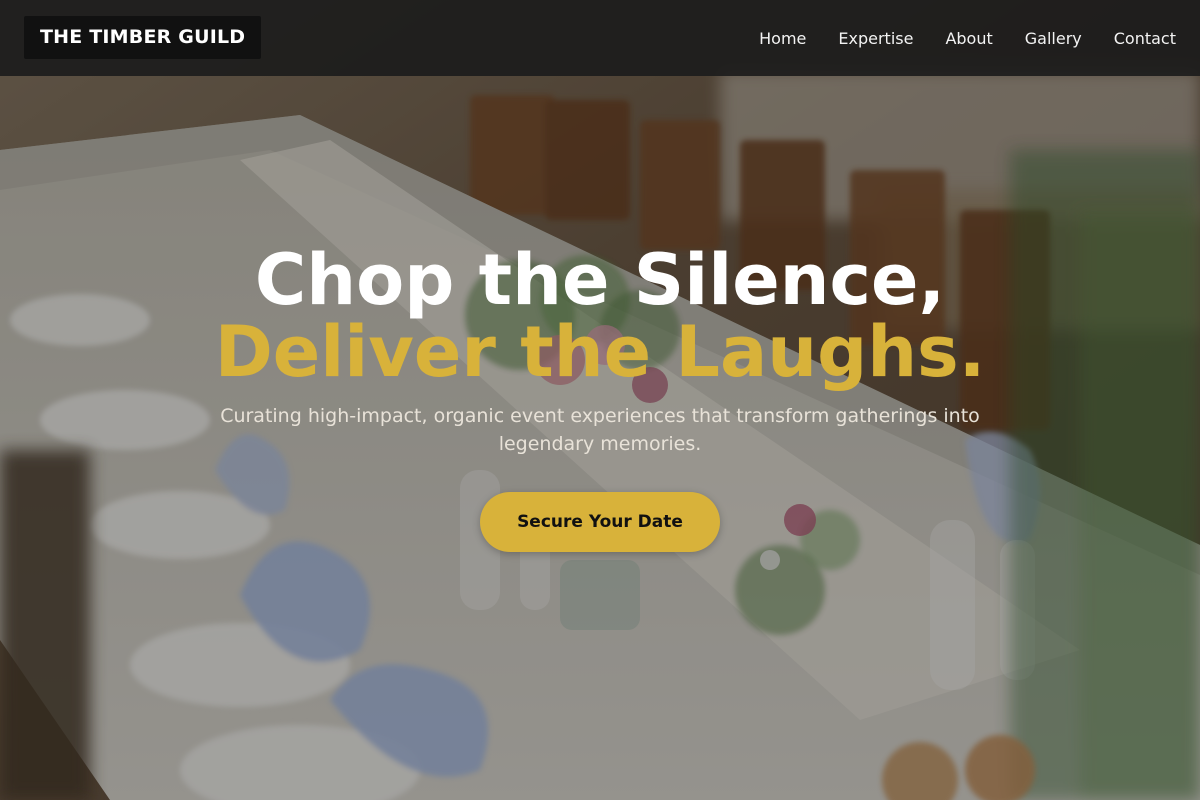  I want to click on nav-link-contact: Contact, so click(1145, 38).